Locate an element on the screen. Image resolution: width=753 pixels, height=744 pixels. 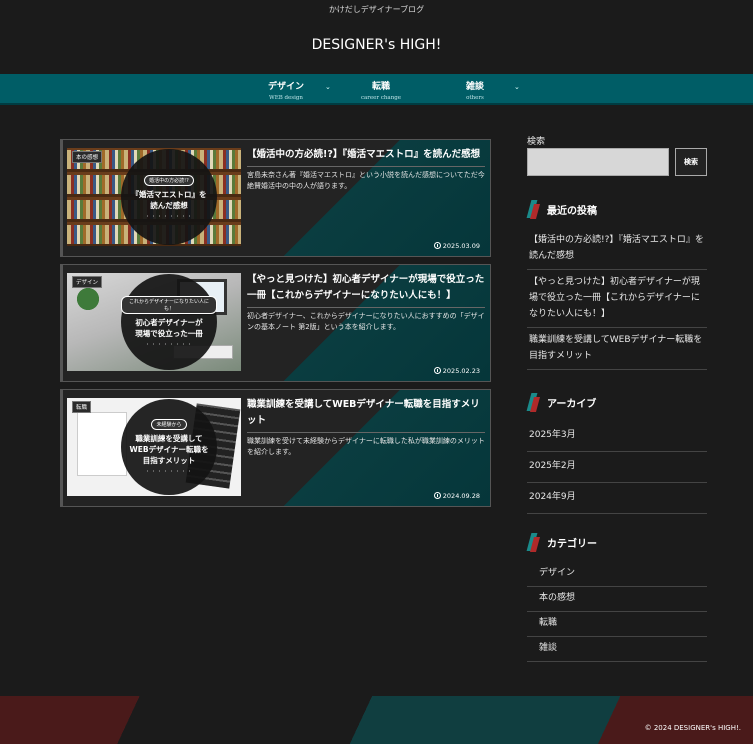
nav-item-others: 雑談 others is located at coordinates (475, 90).